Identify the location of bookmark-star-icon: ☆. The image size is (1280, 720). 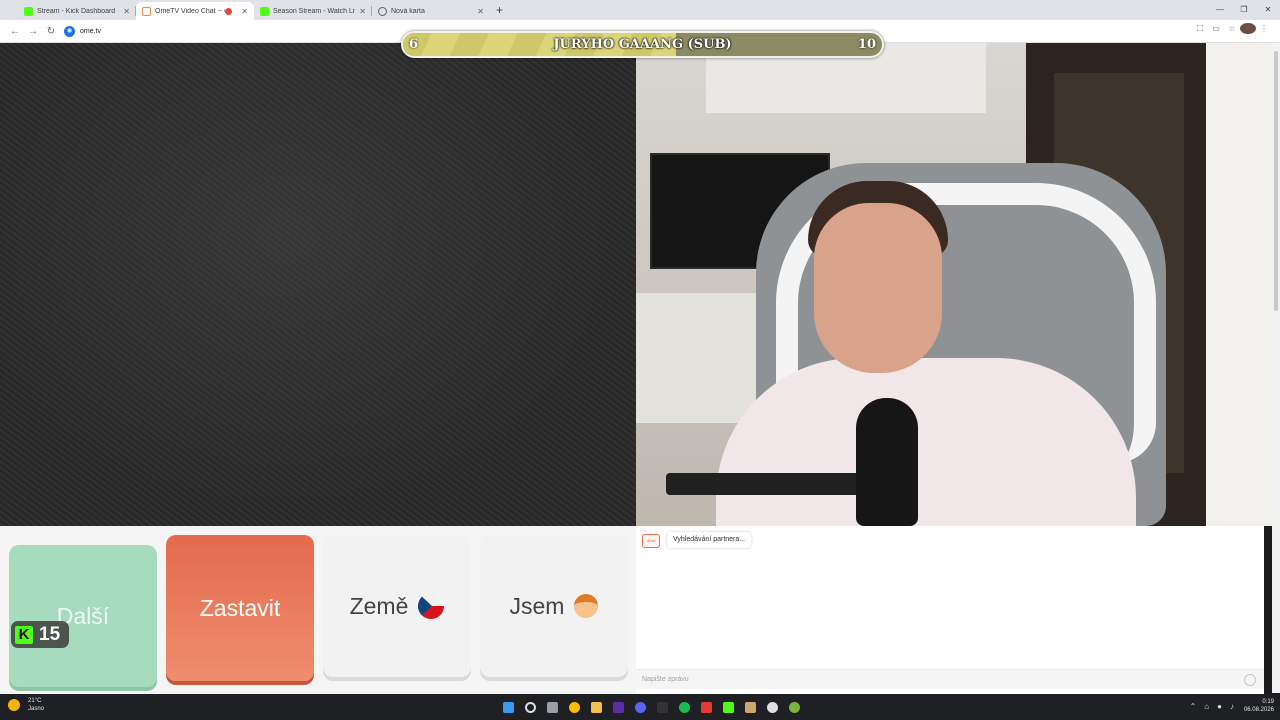
(1232, 28).